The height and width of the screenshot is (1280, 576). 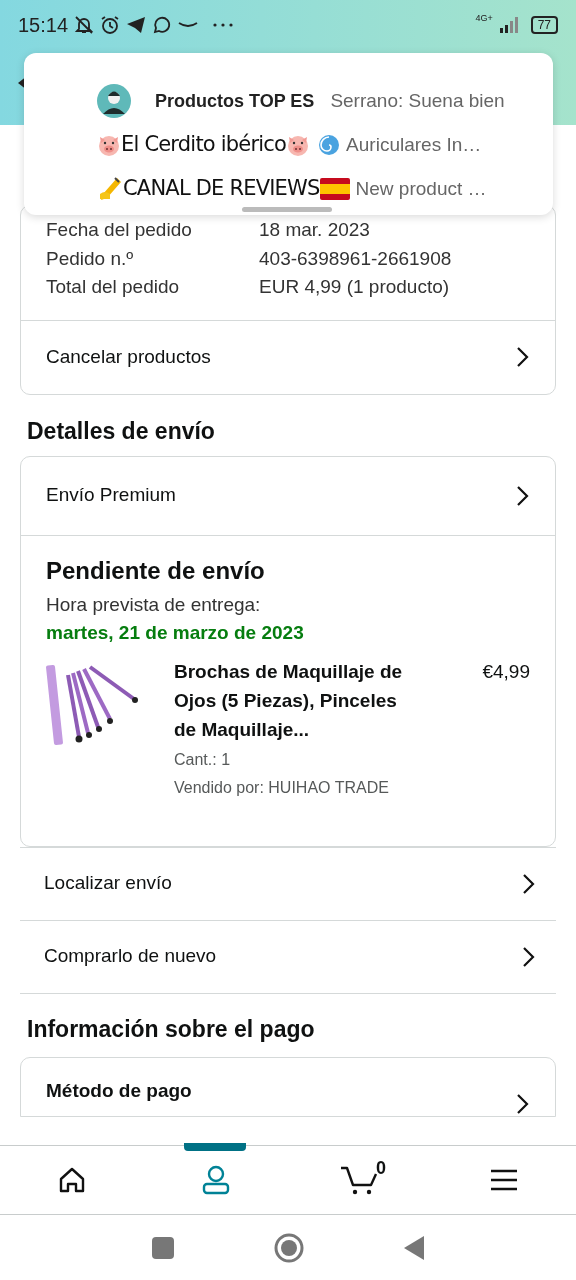 What do you see at coordinates (175, 632) in the screenshot?
I see `delivery-date: martes, 21 de marzo de 2023` at bounding box center [175, 632].